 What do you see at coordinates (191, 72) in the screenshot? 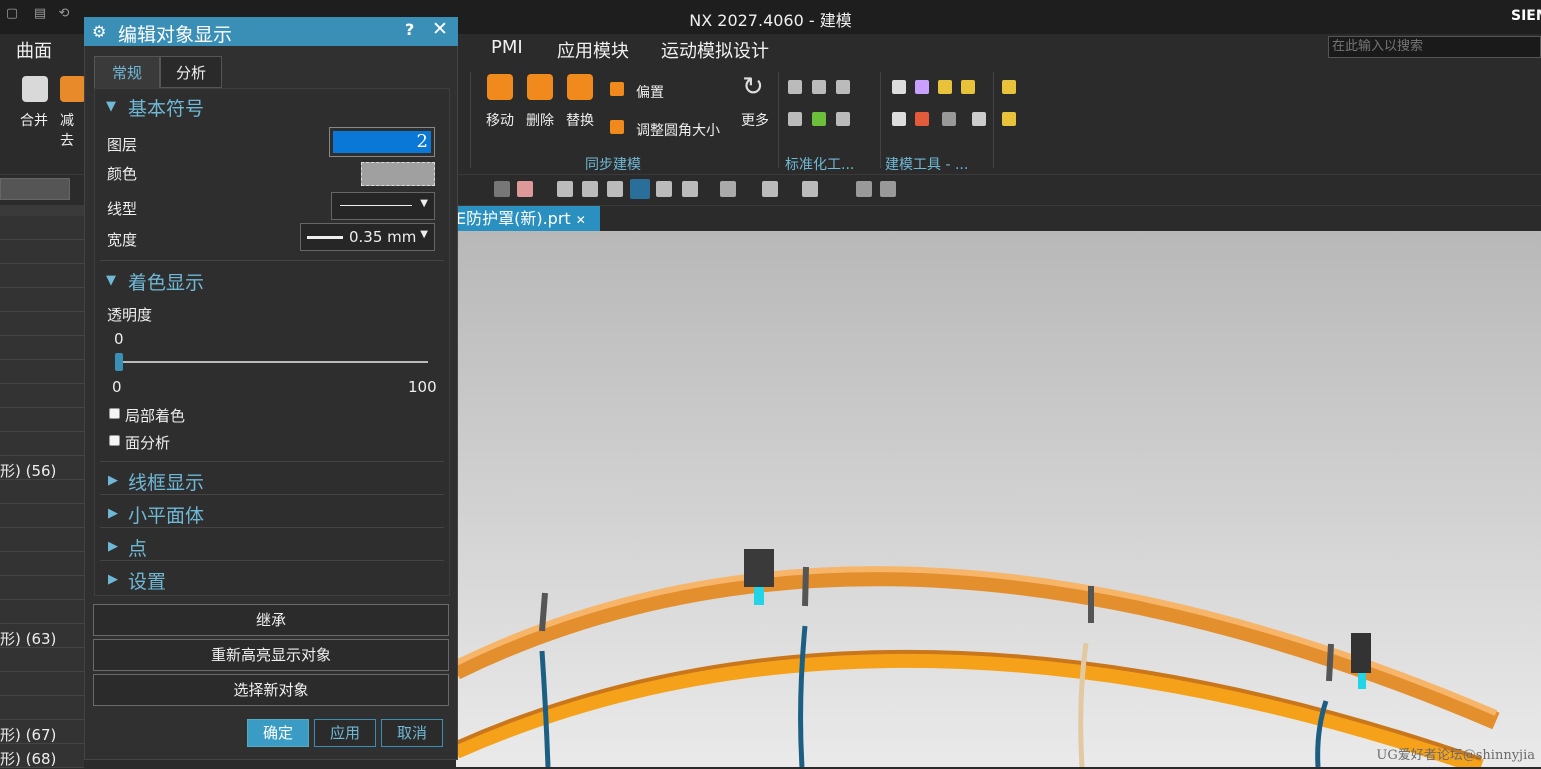
I see `tab-analysis: 分析` at bounding box center [191, 72].